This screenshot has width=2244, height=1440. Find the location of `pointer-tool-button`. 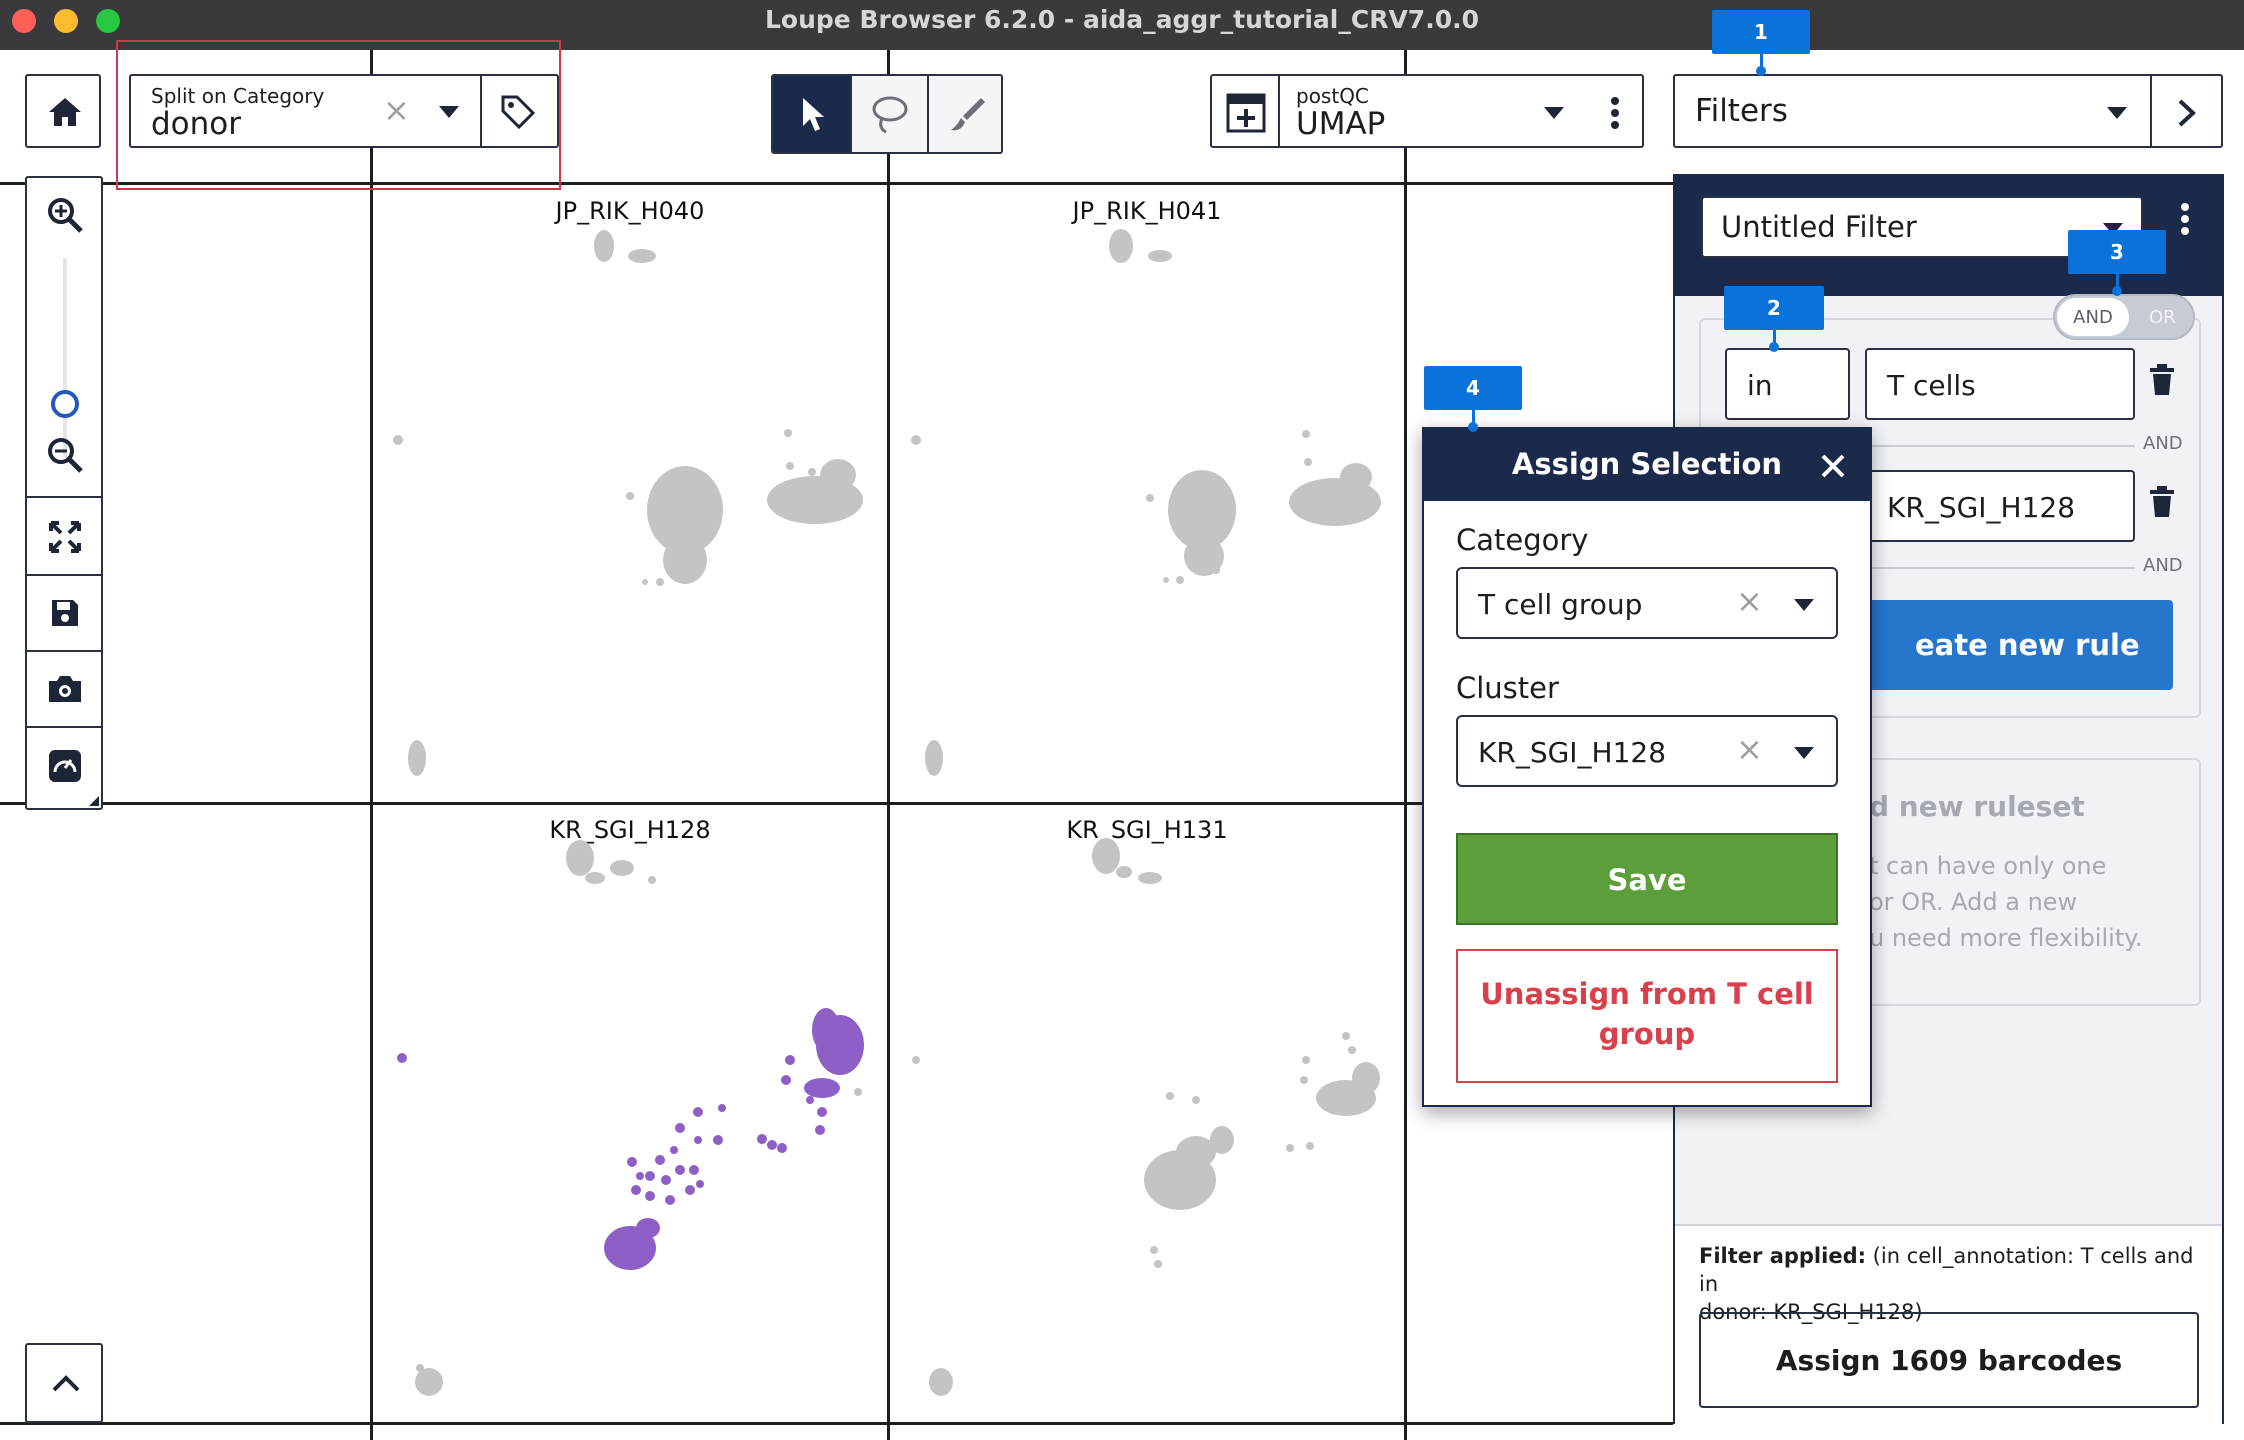

pointer-tool-button is located at coordinates (811, 114).